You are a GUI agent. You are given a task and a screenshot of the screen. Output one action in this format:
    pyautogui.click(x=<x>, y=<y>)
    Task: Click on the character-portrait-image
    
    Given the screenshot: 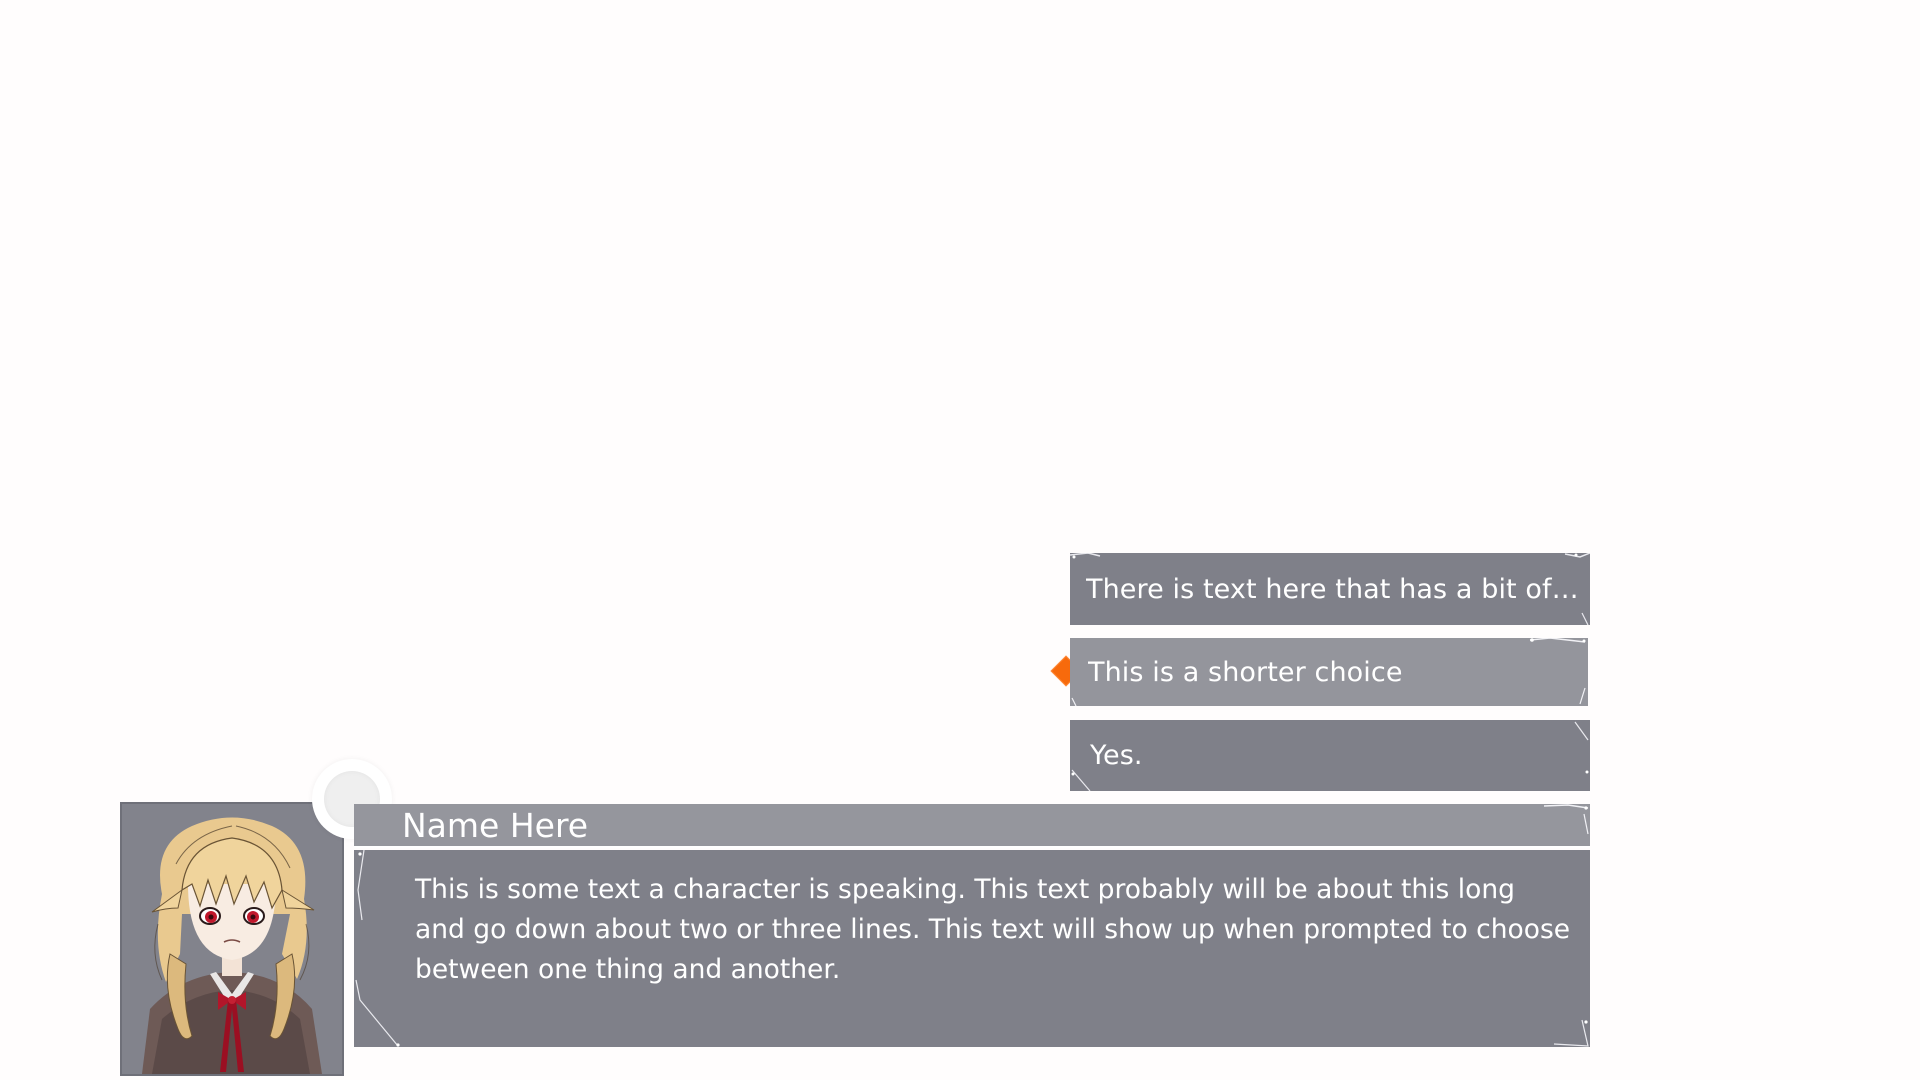 What is the action you would take?
    pyautogui.click(x=232, y=945)
    